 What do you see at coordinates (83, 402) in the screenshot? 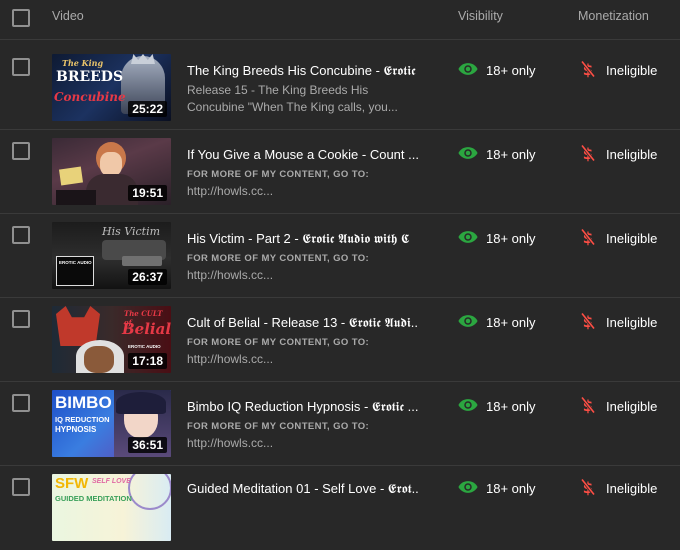
I see `thumbnail-text: BIMBO` at bounding box center [83, 402].